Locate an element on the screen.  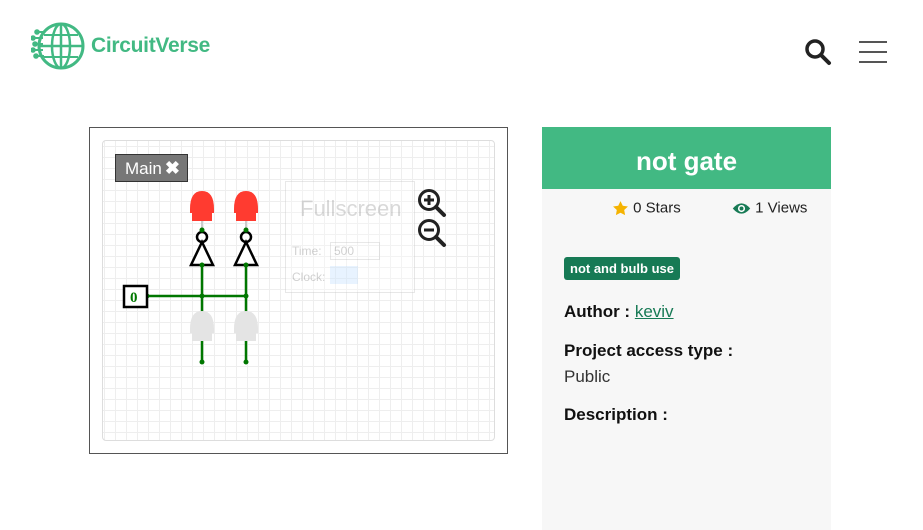
search-icon is located at coordinates (818, 52).